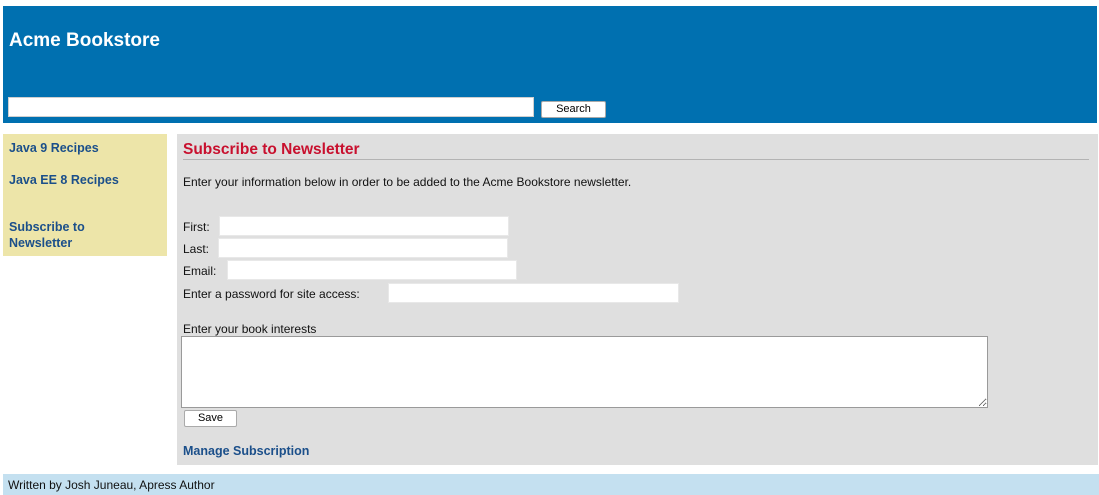 The image size is (1099, 495). What do you see at coordinates (636, 159) in the screenshot?
I see `title-divider` at bounding box center [636, 159].